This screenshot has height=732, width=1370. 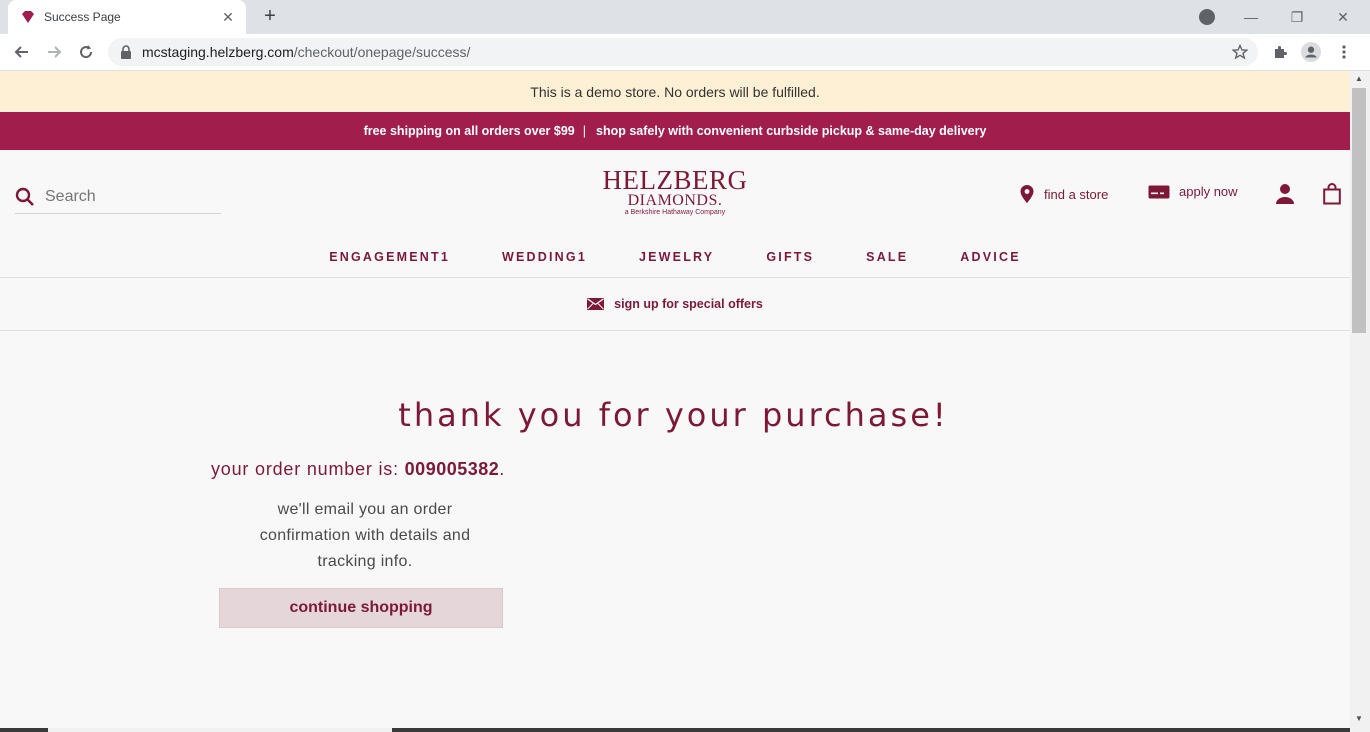 I want to click on signup-offers-link: sign up for special offers, so click(x=675, y=304).